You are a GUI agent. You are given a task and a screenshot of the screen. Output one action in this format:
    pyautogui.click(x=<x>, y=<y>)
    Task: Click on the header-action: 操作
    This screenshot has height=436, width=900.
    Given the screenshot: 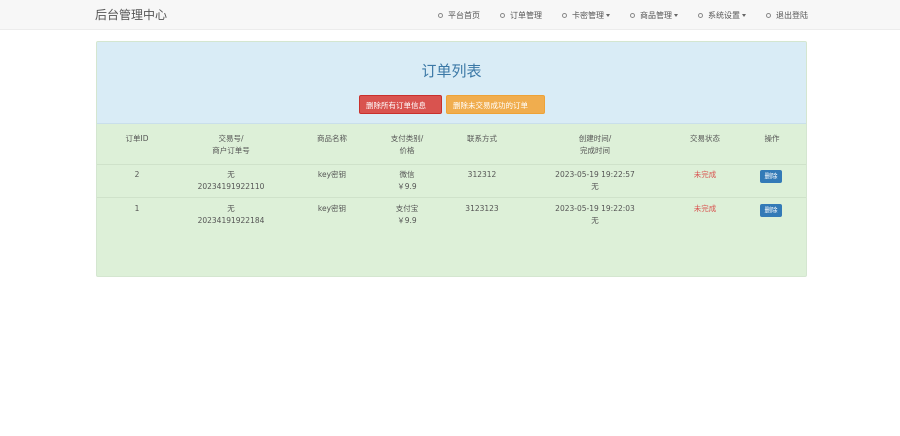 What is the action you would take?
    pyautogui.click(x=772, y=138)
    